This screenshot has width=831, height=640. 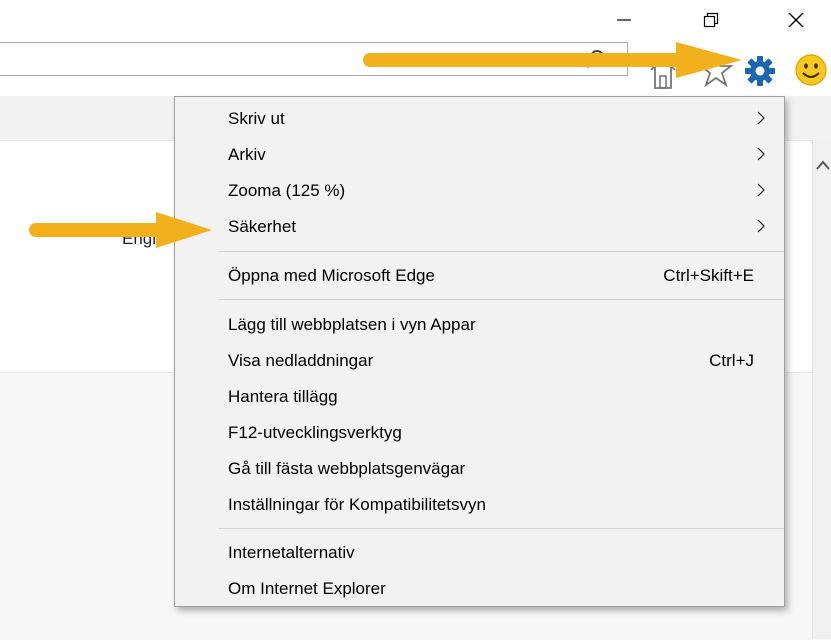 I want to click on close-icon, so click(x=796, y=20).